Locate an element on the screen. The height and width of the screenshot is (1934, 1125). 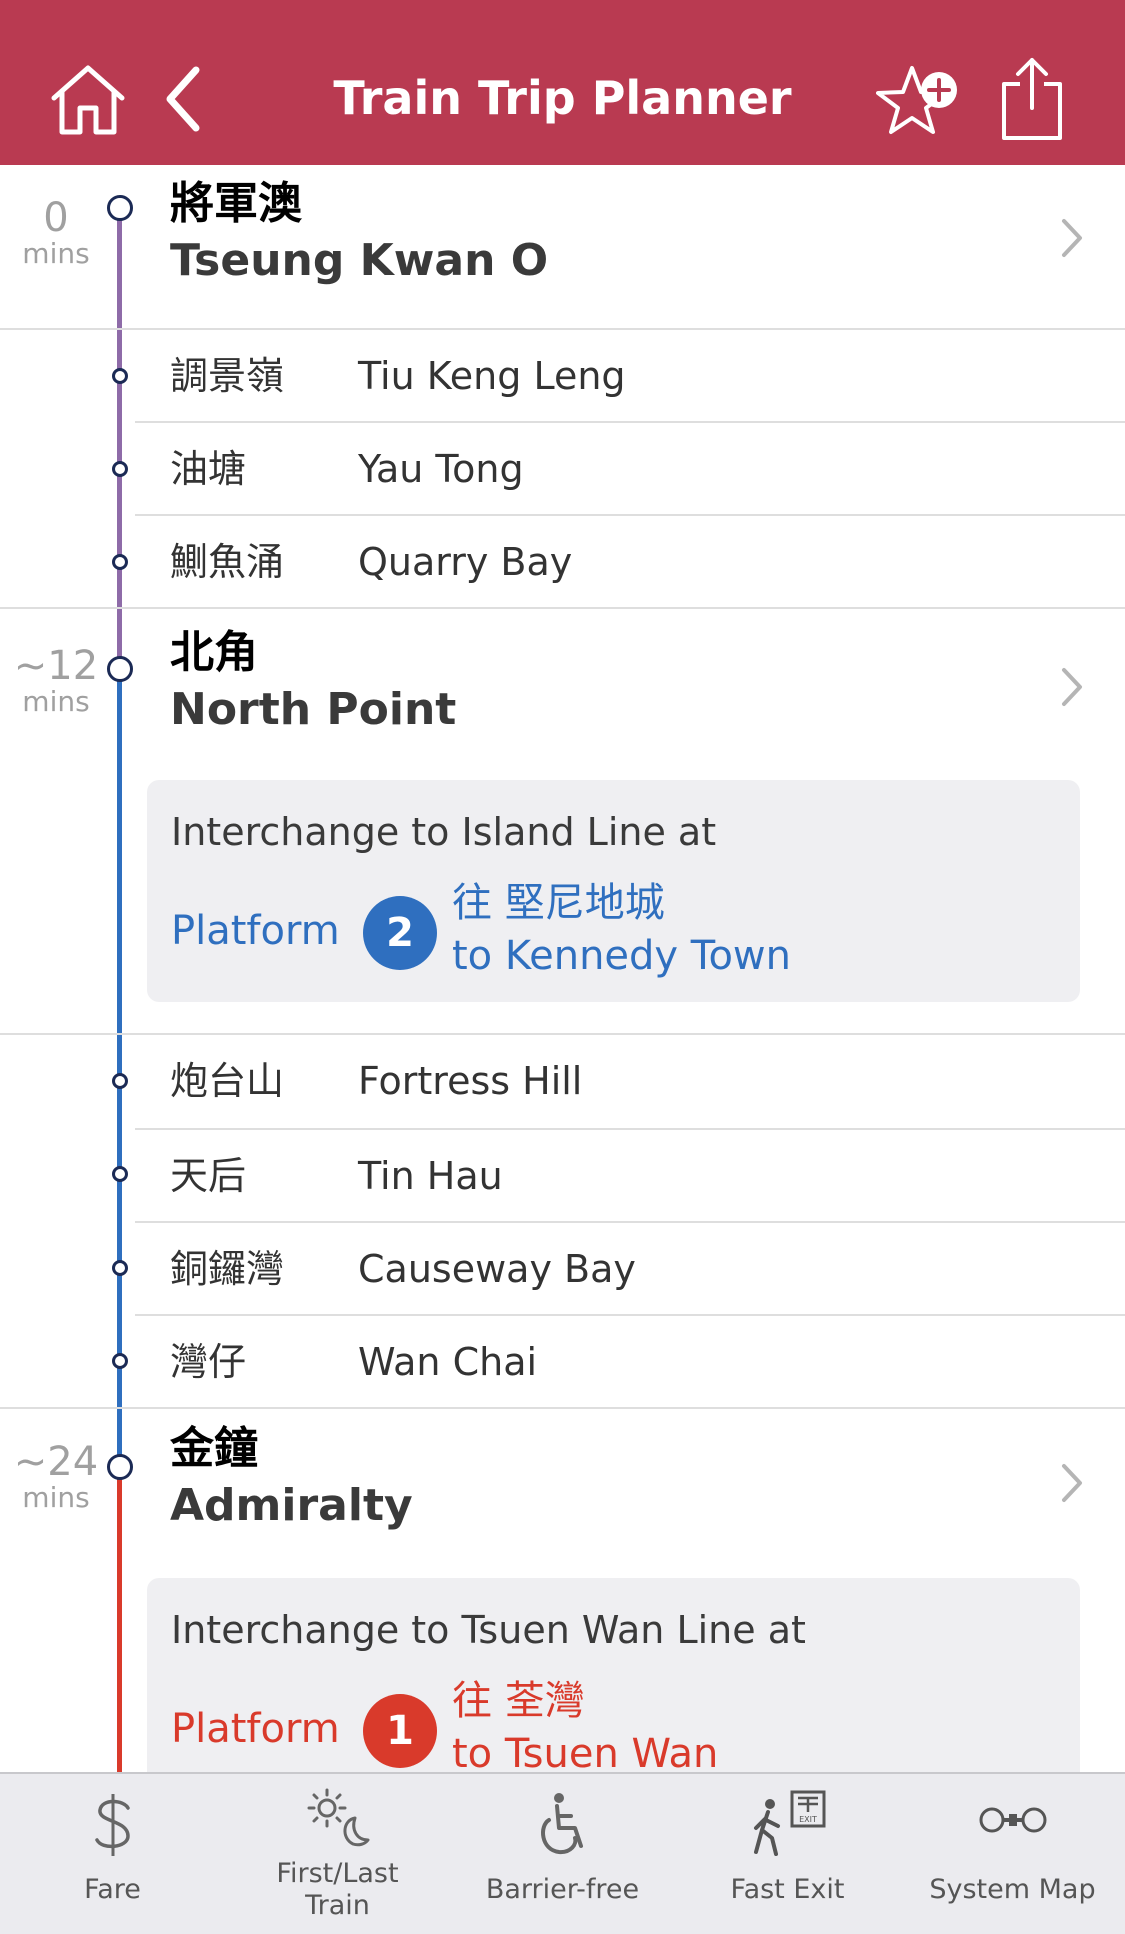
station-name-zh: 鰂魚涌 is located at coordinates (227, 562).